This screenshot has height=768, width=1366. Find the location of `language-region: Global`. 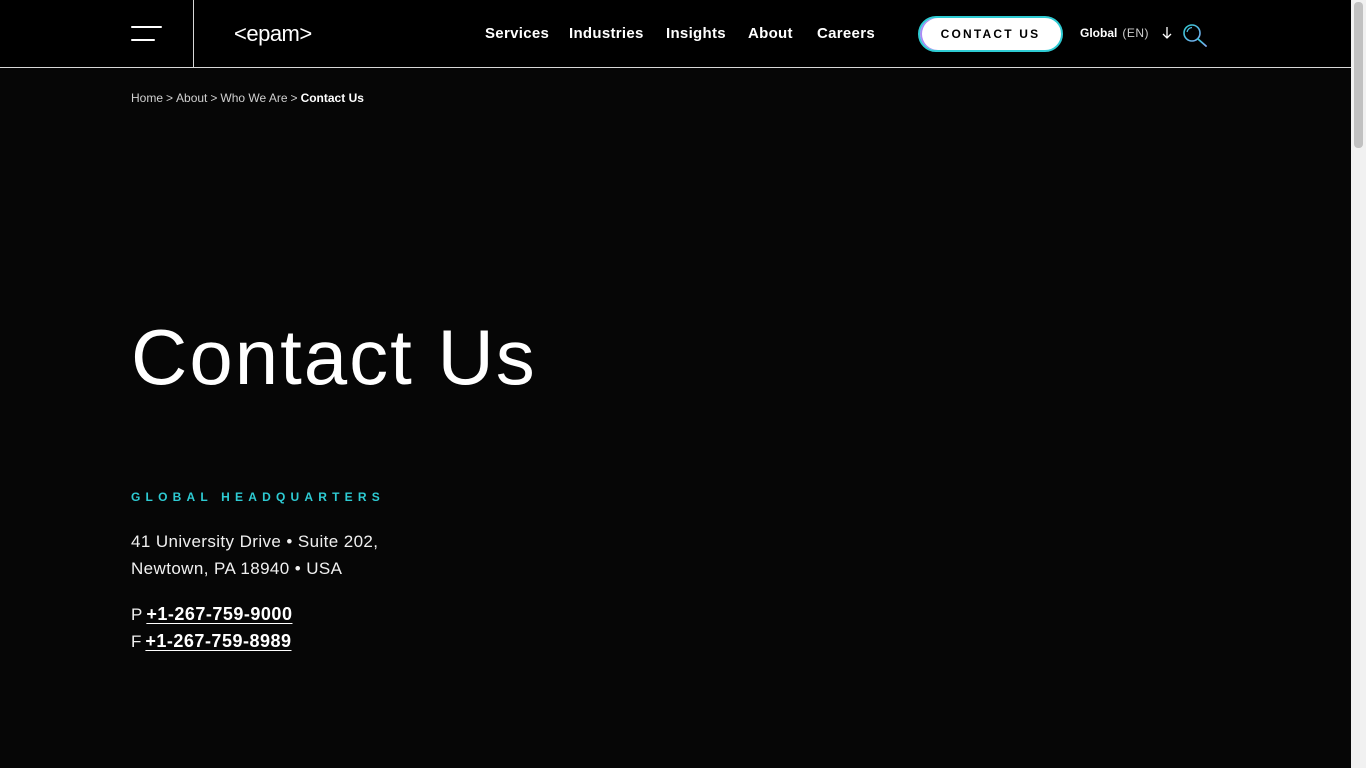

language-region: Global is located at coordinates (1099, 33).